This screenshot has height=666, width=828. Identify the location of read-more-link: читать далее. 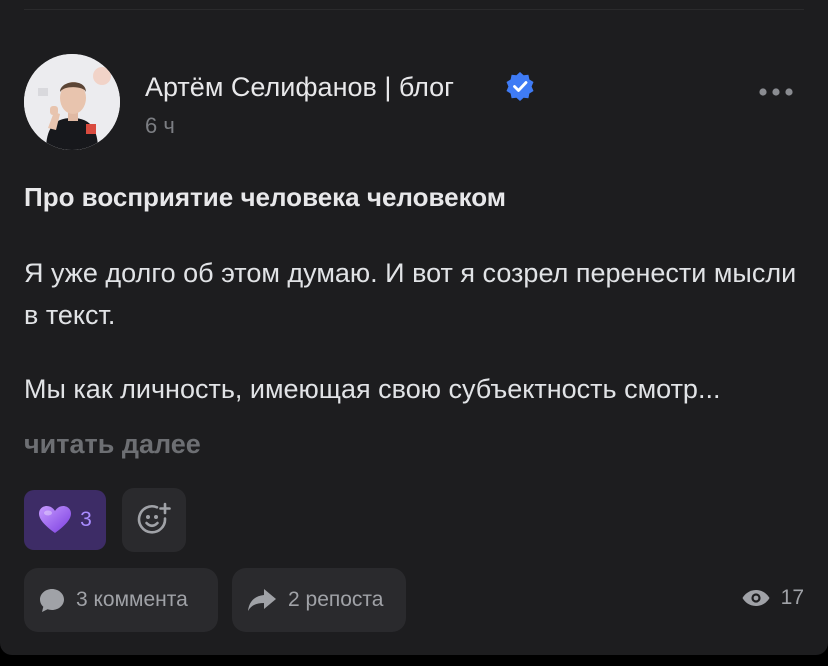
(112, 444).